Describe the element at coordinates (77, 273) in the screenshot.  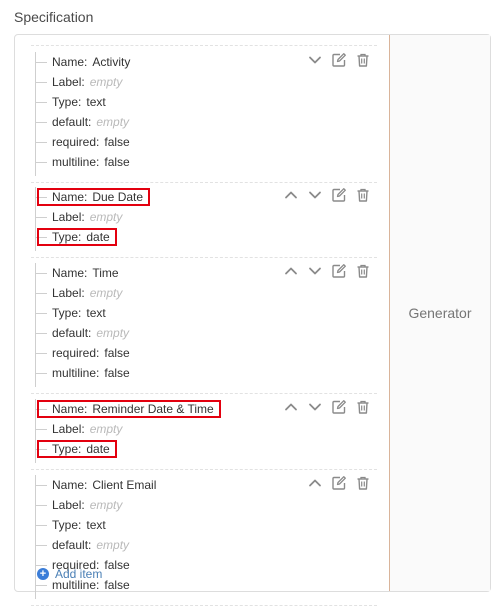
I see `field-row: Name: Time` at that location.